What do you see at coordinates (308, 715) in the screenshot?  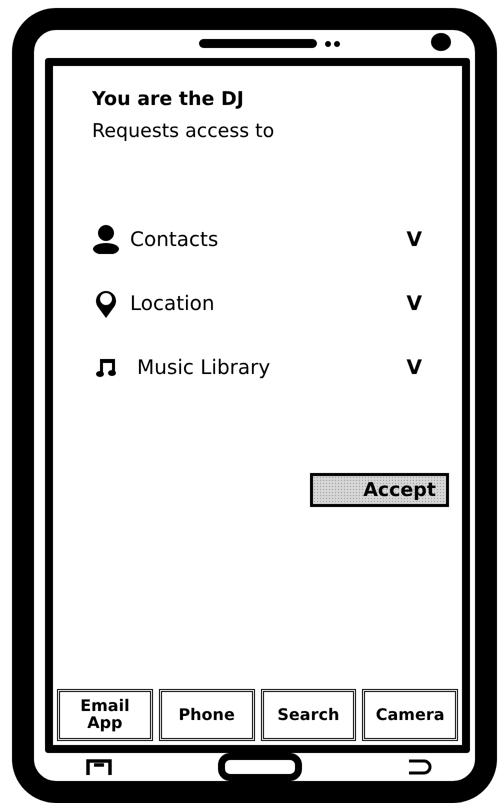 I see `app-tab: Search` at bounding box center [308, 715].